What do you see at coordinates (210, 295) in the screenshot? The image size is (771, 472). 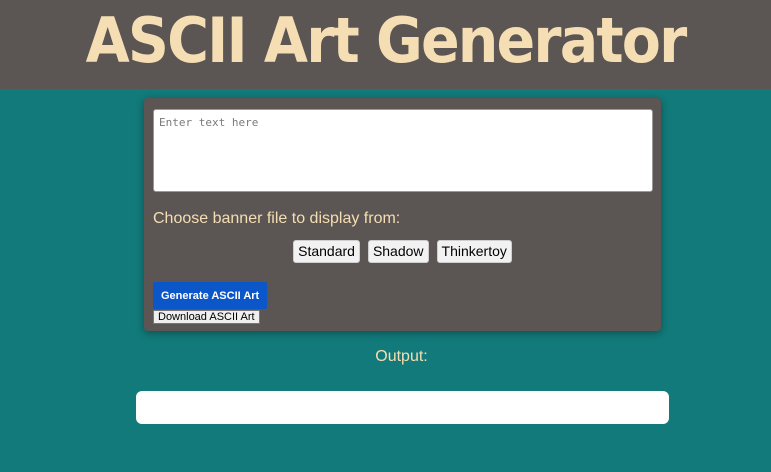 I see `generate-button: Generate ASCII Art` at bounding box center [210, 295].